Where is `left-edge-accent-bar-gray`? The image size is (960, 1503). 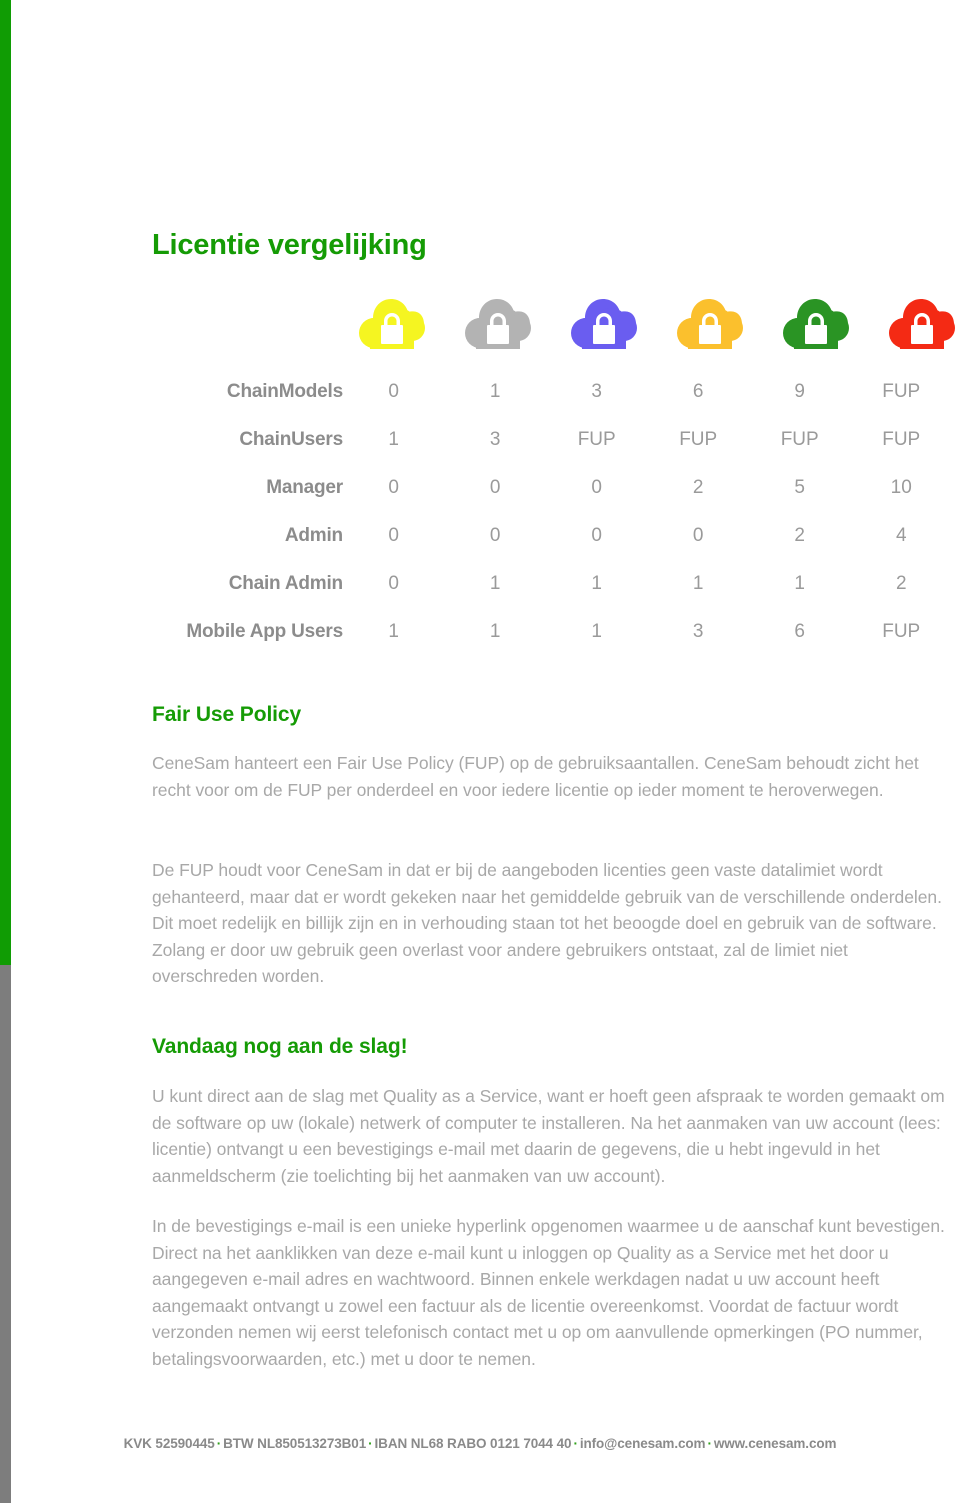
left-edge-accent-bar-gray is located at coordinates (5, 1234).